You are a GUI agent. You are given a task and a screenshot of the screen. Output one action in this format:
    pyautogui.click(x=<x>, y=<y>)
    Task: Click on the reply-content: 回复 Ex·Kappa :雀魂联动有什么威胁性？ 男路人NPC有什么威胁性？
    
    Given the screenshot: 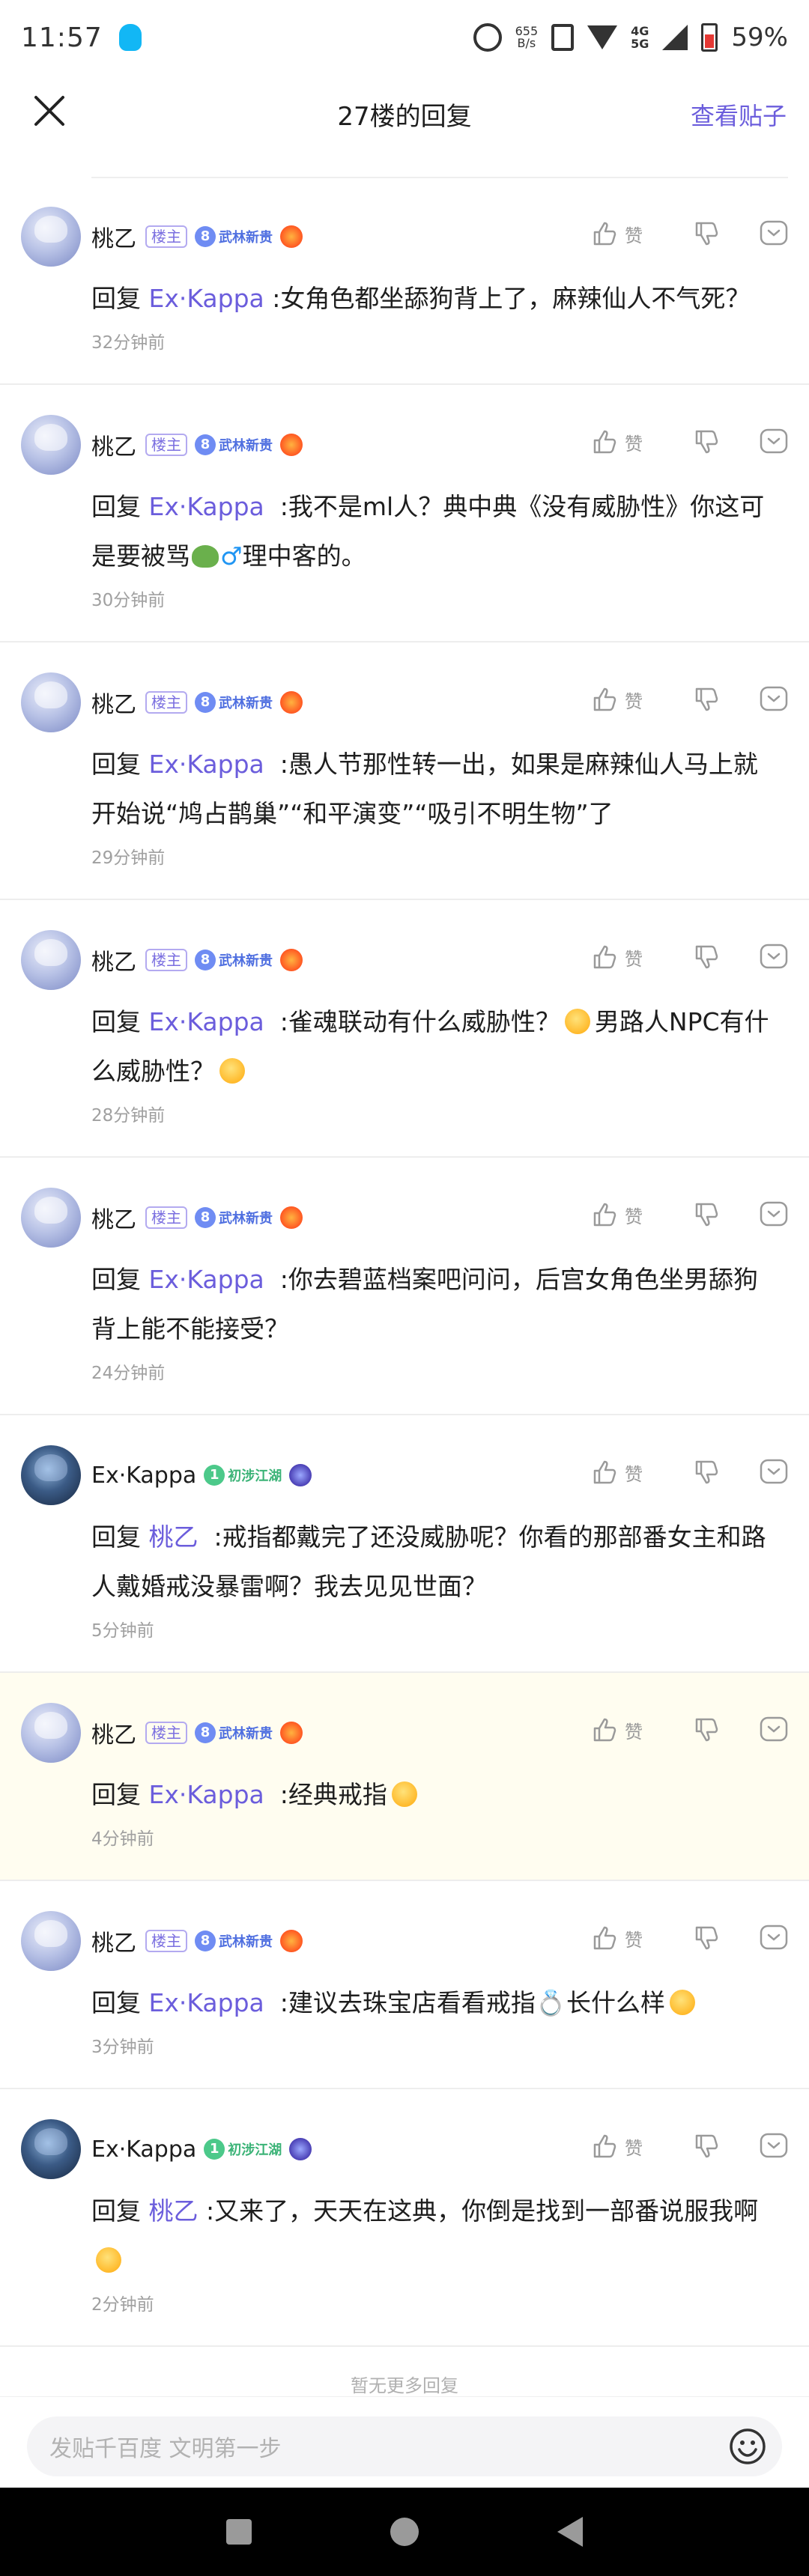 What is the action you would take?
    pyautogui.click(x=430, y=1046)
    